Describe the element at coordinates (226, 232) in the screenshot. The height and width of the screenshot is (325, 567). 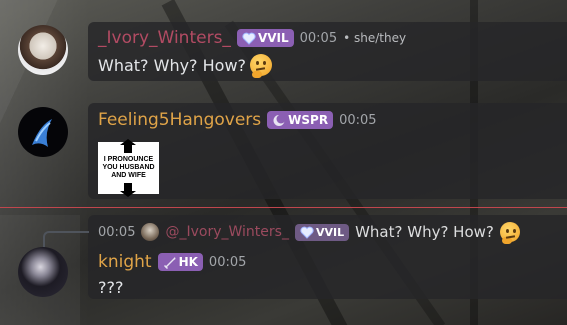
I see `reply-username: @_Ivory_Winters_` at that location.